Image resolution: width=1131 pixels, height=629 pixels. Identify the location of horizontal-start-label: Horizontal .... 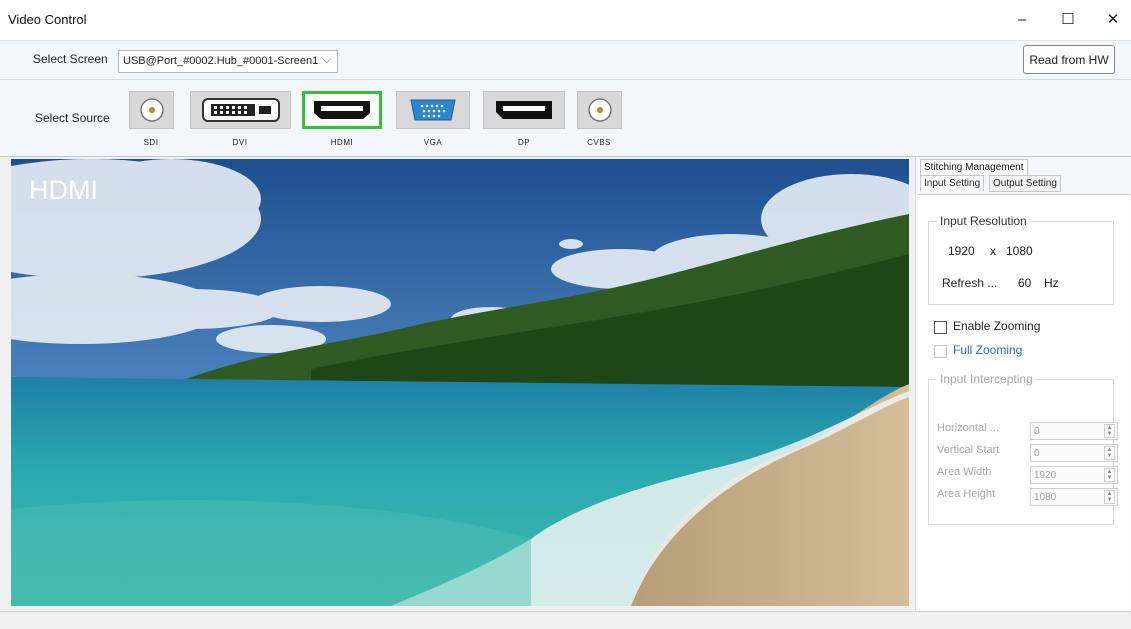
(968, 428).